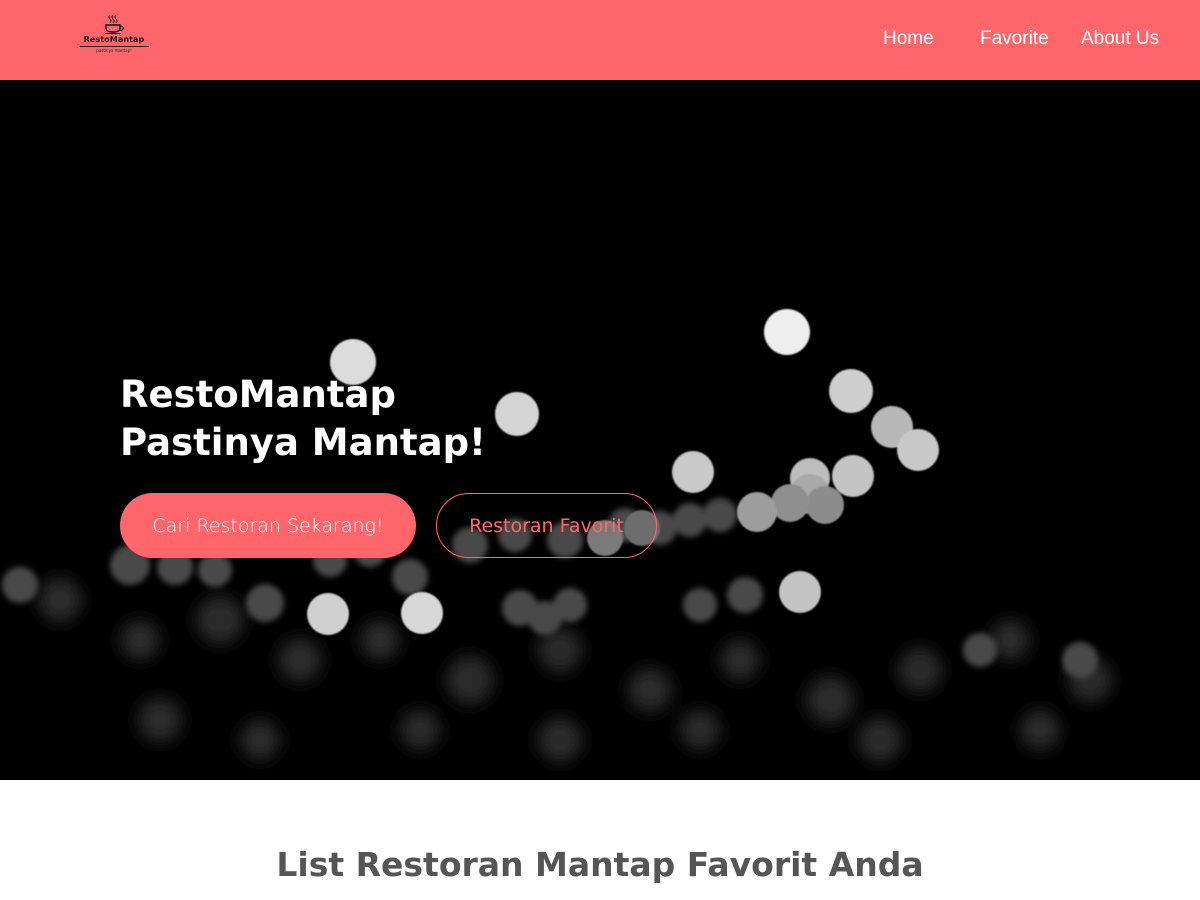  Describe the element at coordinates (600, 864) in the screenshot. I see `section-title: List Restoran Mantap Favorit Anda` at that location.